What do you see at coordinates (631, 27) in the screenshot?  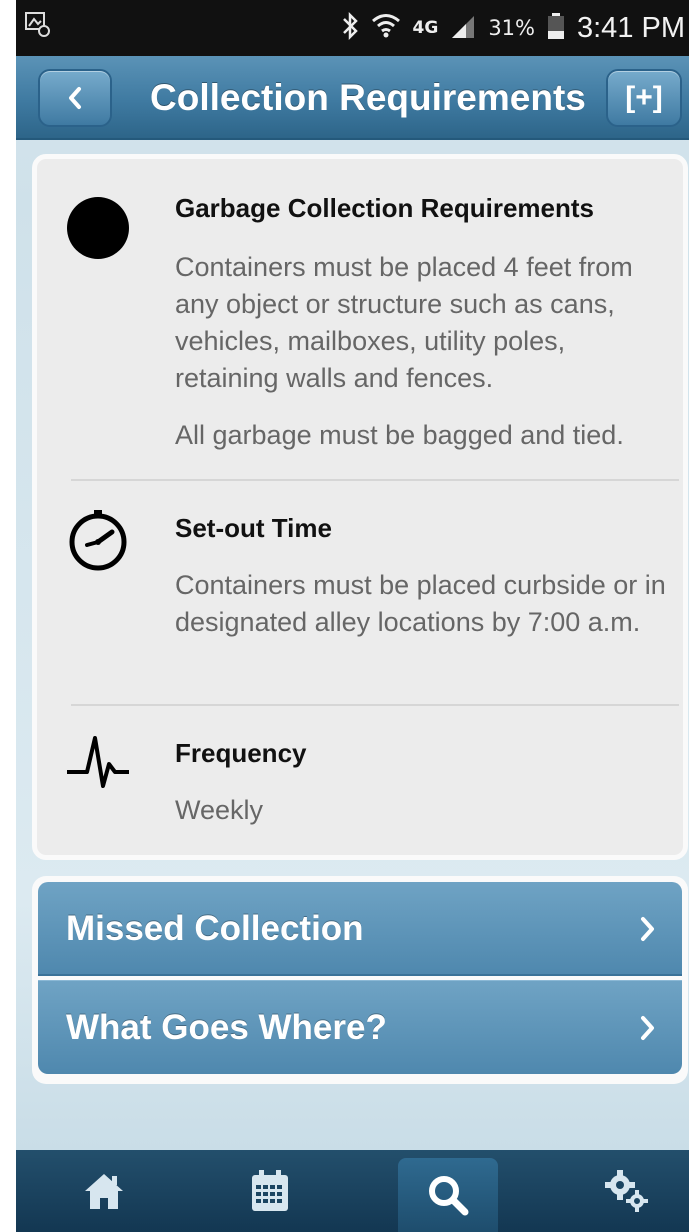 I see `clock-time: 3:41 PM` at bounding box center [631, 27].